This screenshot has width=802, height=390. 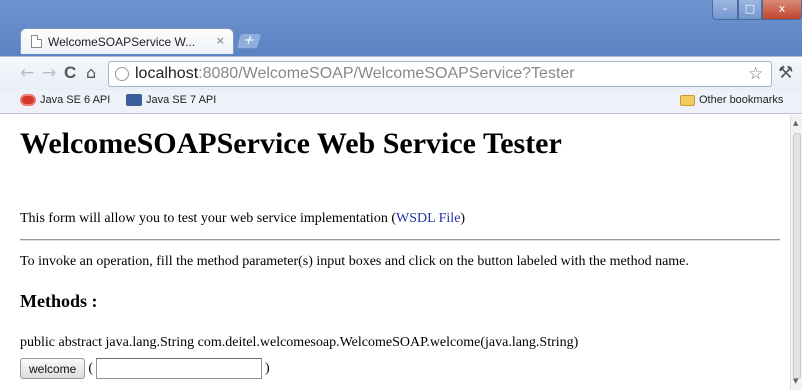 I want to click on welcome-button: welcome, so click(x=53, y=368).